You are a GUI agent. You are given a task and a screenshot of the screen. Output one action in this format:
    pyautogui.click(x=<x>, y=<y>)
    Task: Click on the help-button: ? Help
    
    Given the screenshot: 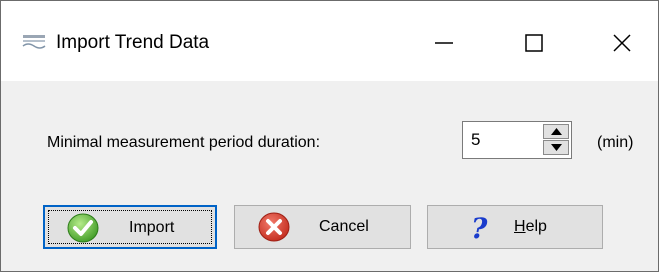 What is the action you would take?
    pyautogui.click(x=515, y=227)
    